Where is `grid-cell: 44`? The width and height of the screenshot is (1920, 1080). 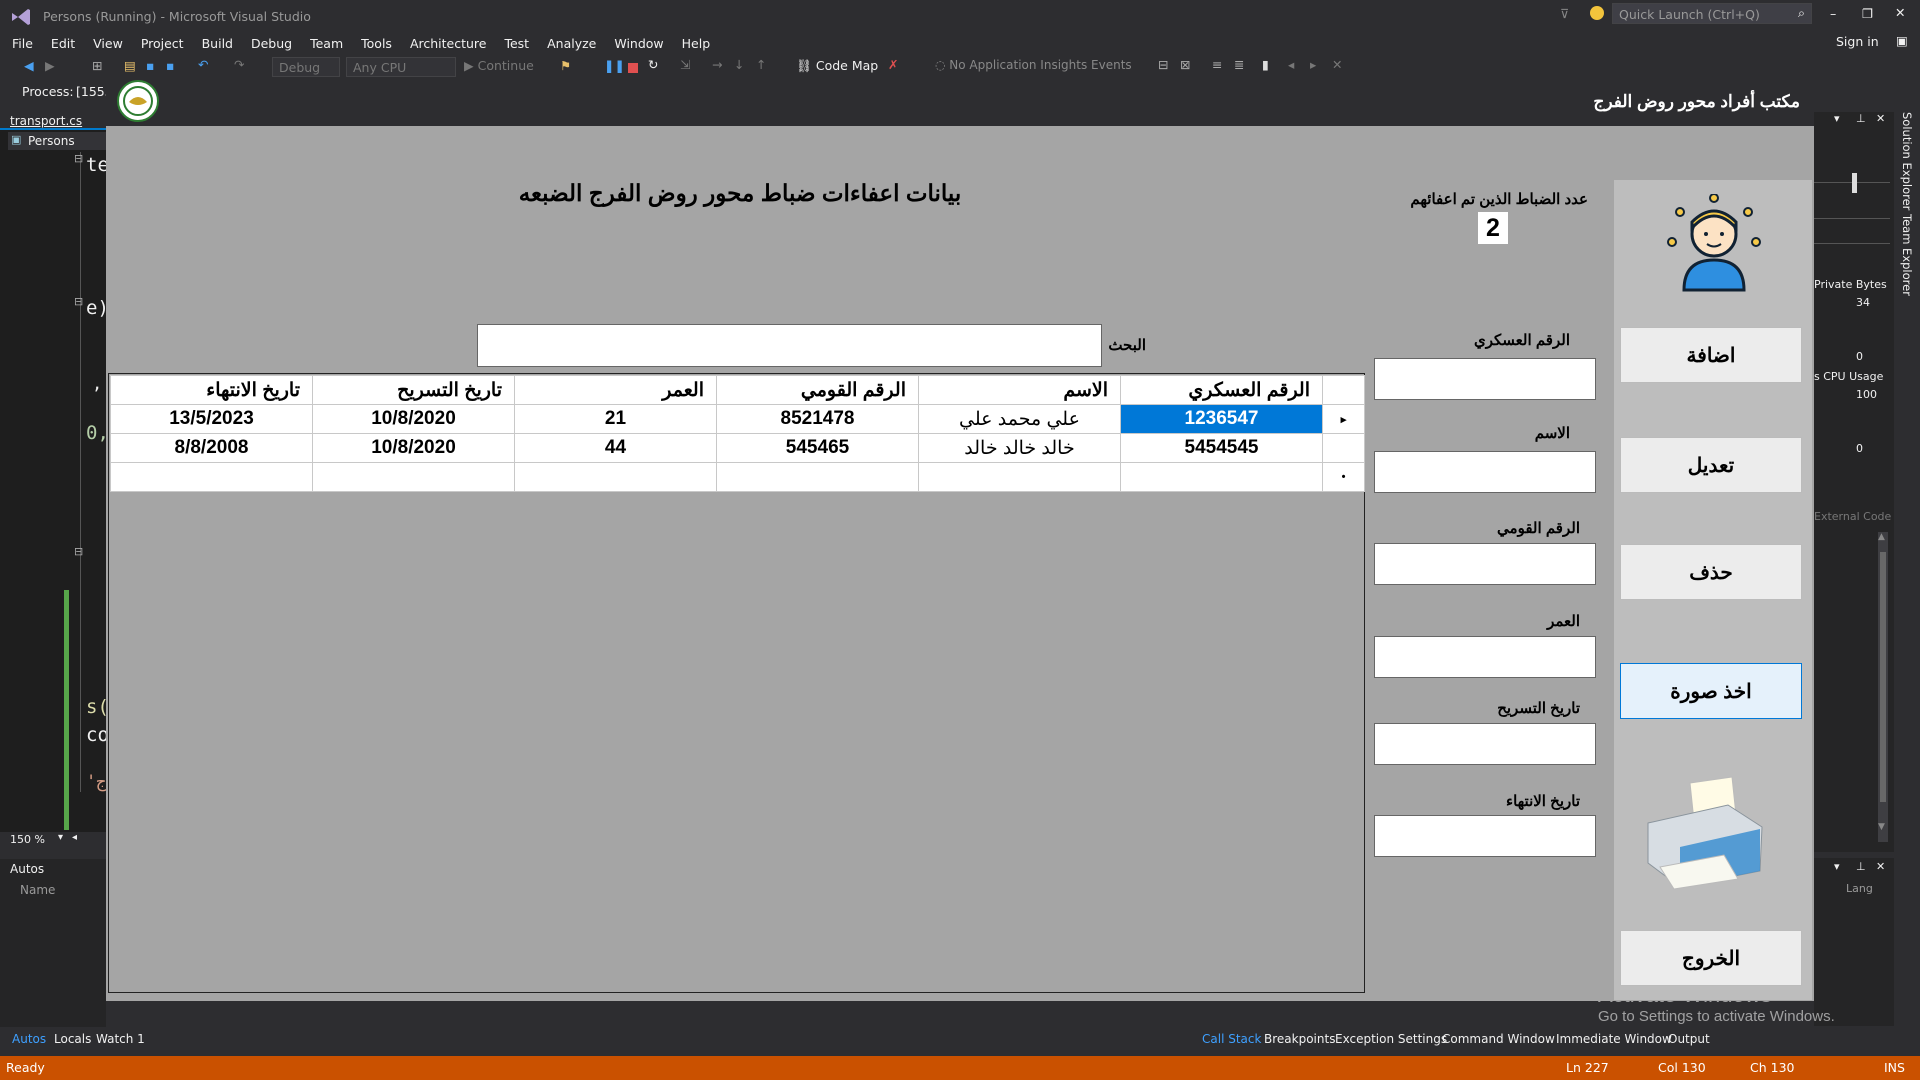 grid-cell: 44 is located at coordinates (615, 448).